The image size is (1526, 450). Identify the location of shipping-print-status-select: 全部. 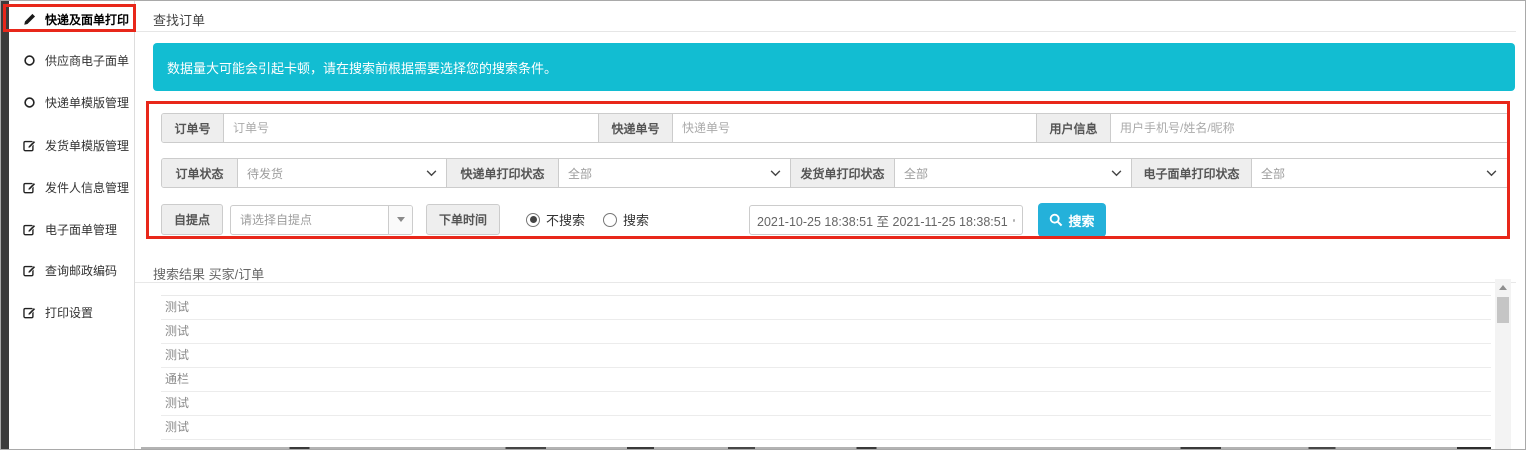
(1013, 173).